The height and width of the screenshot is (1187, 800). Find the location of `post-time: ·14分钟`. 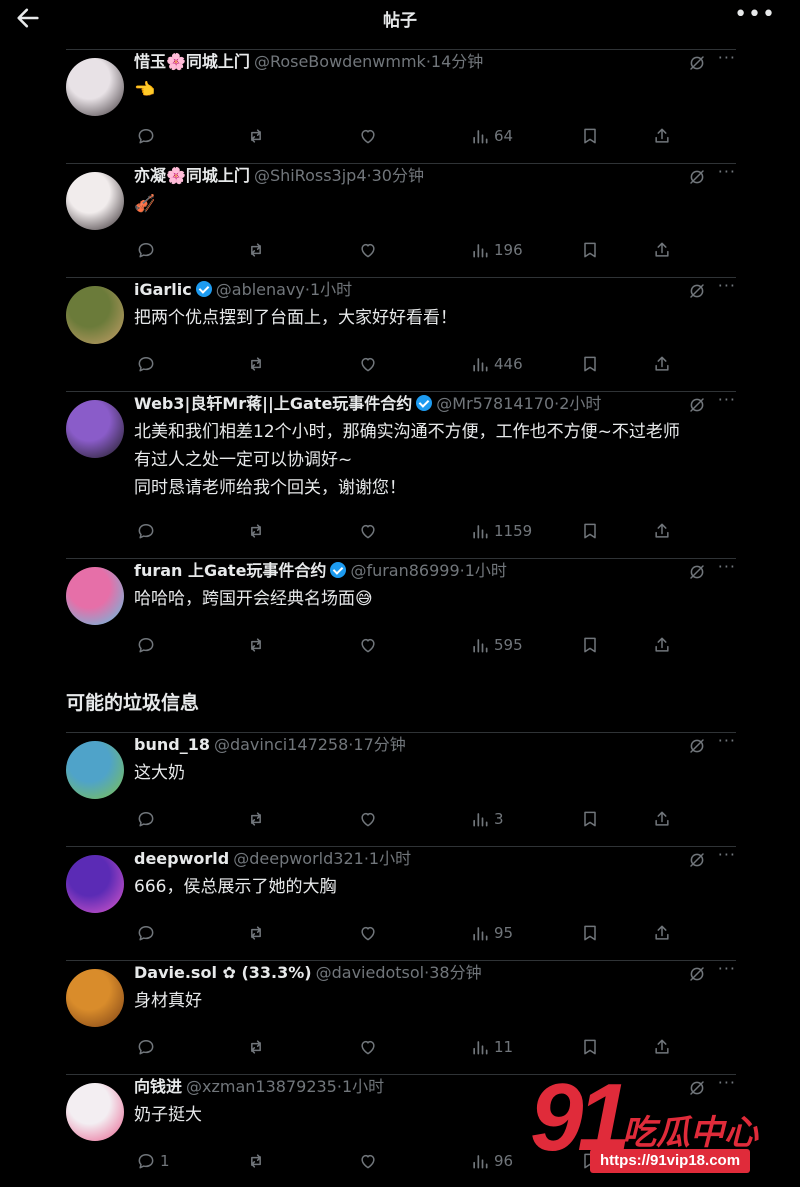

post-time: ·14分钟 is located at coordinates (454, 61).